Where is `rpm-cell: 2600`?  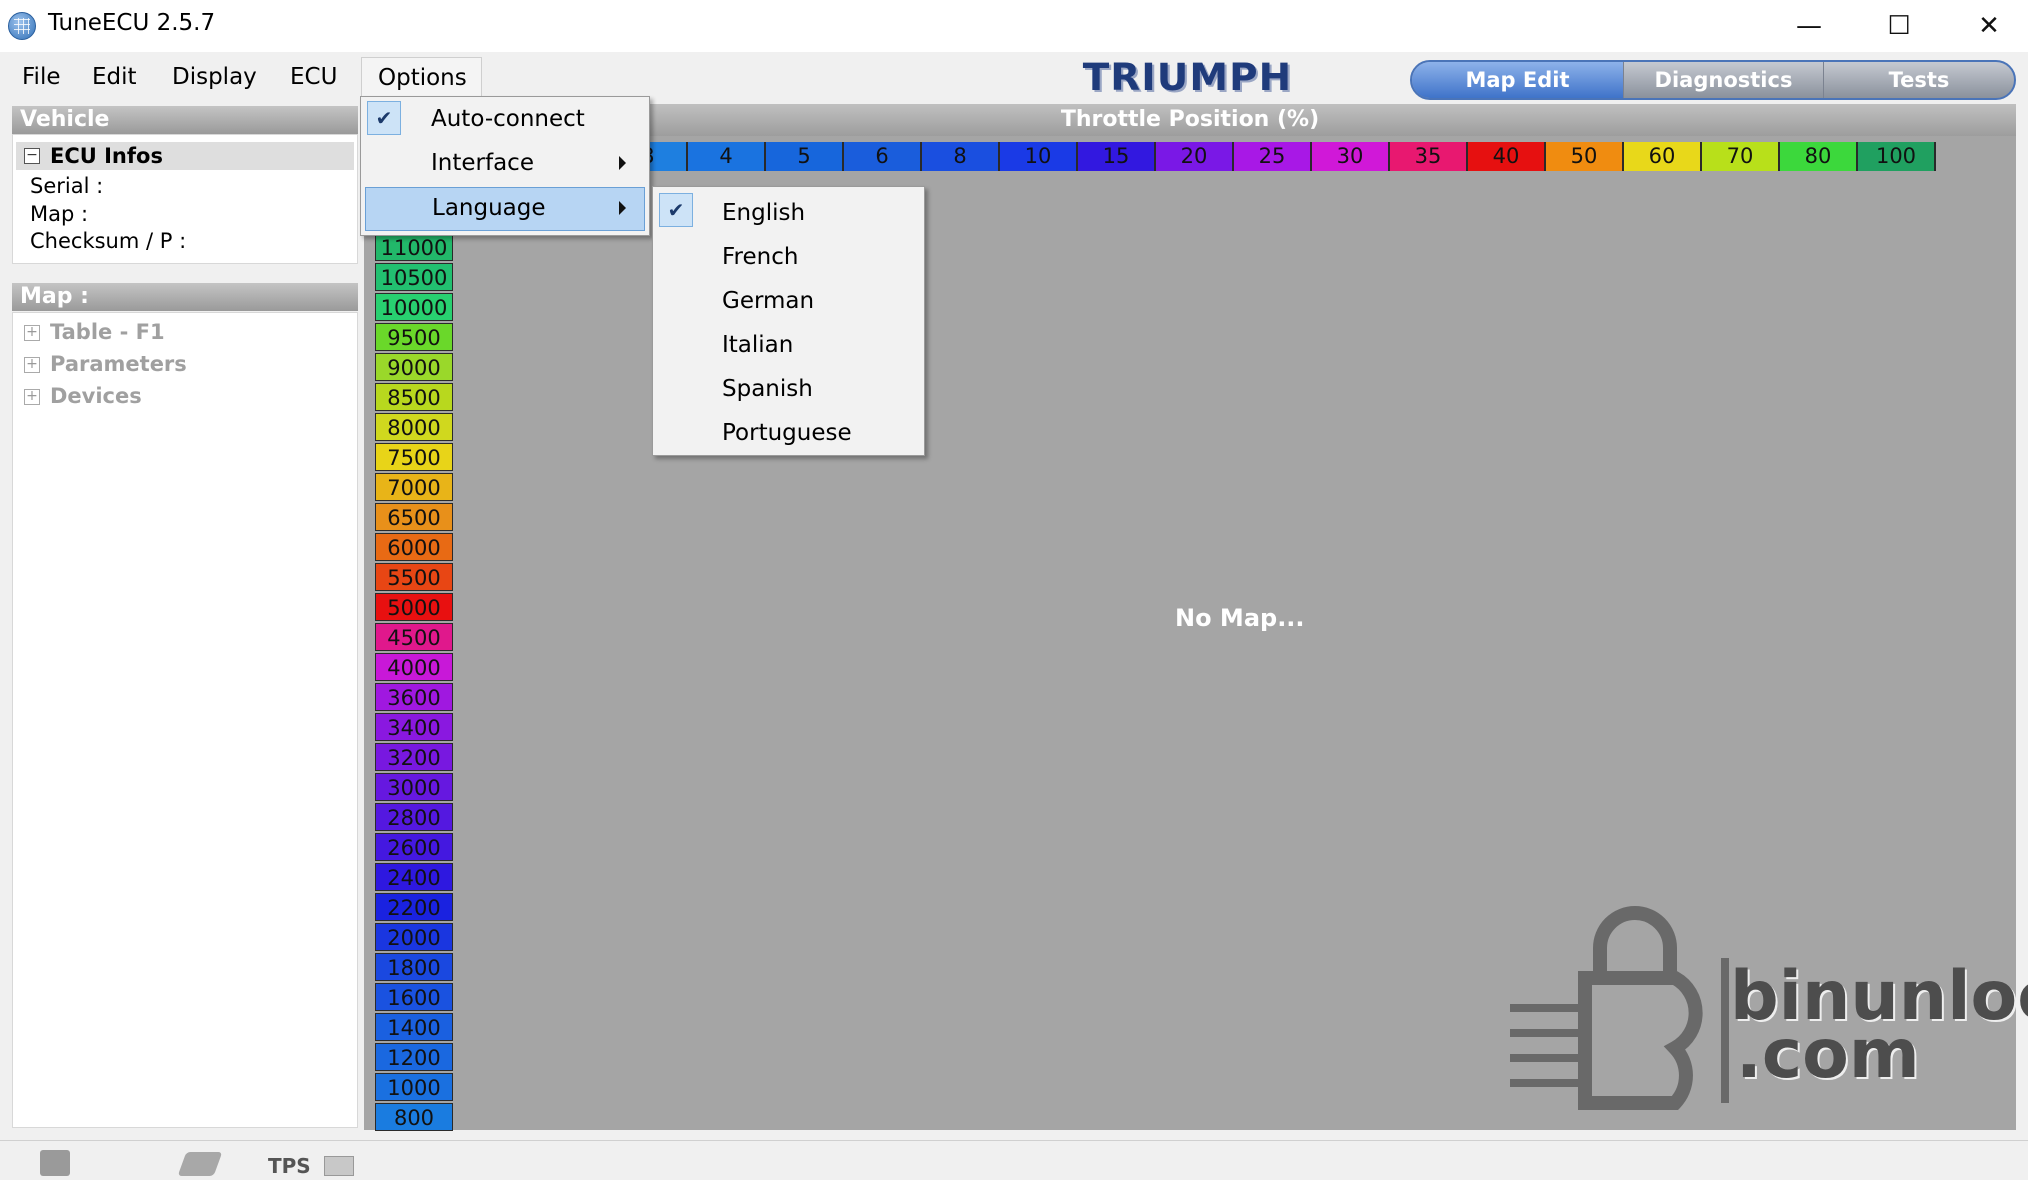 rpm-cell: 2600 is located at coordinates (414, 847).